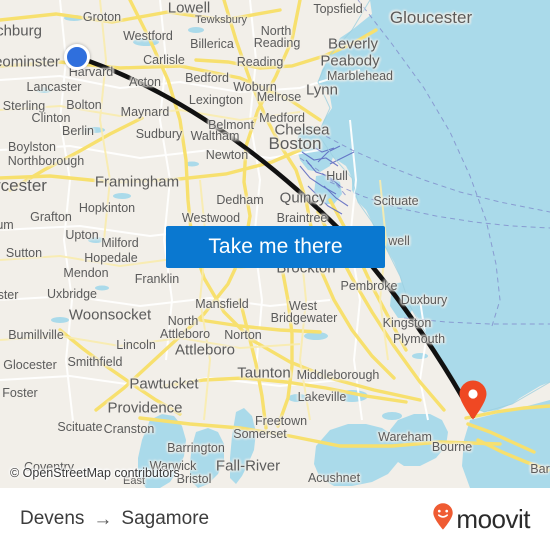 The width and height of the screenshot is (550, 550). What do you see at coordinates (52, 518) in the screenshot?
I see `footer-origin: Devens` at bounding box center [52, 518].